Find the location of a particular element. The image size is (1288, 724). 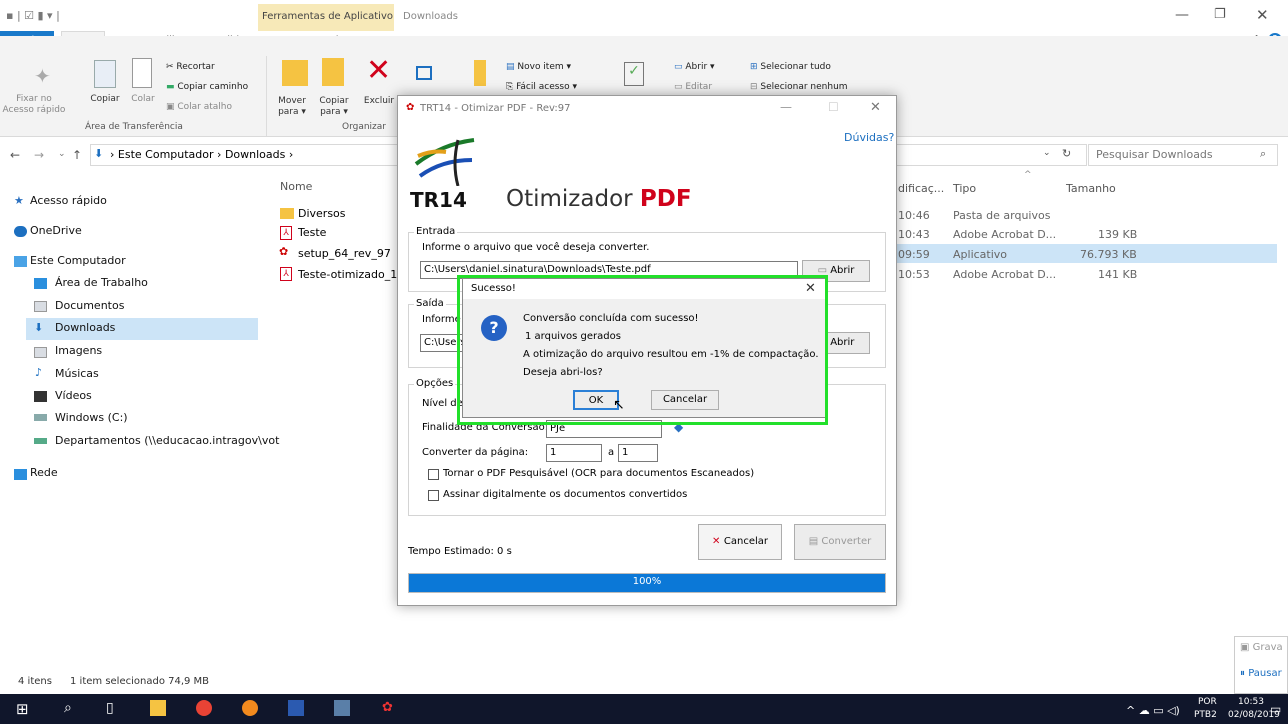

firefox-icon is located at coordinates (250, 708).